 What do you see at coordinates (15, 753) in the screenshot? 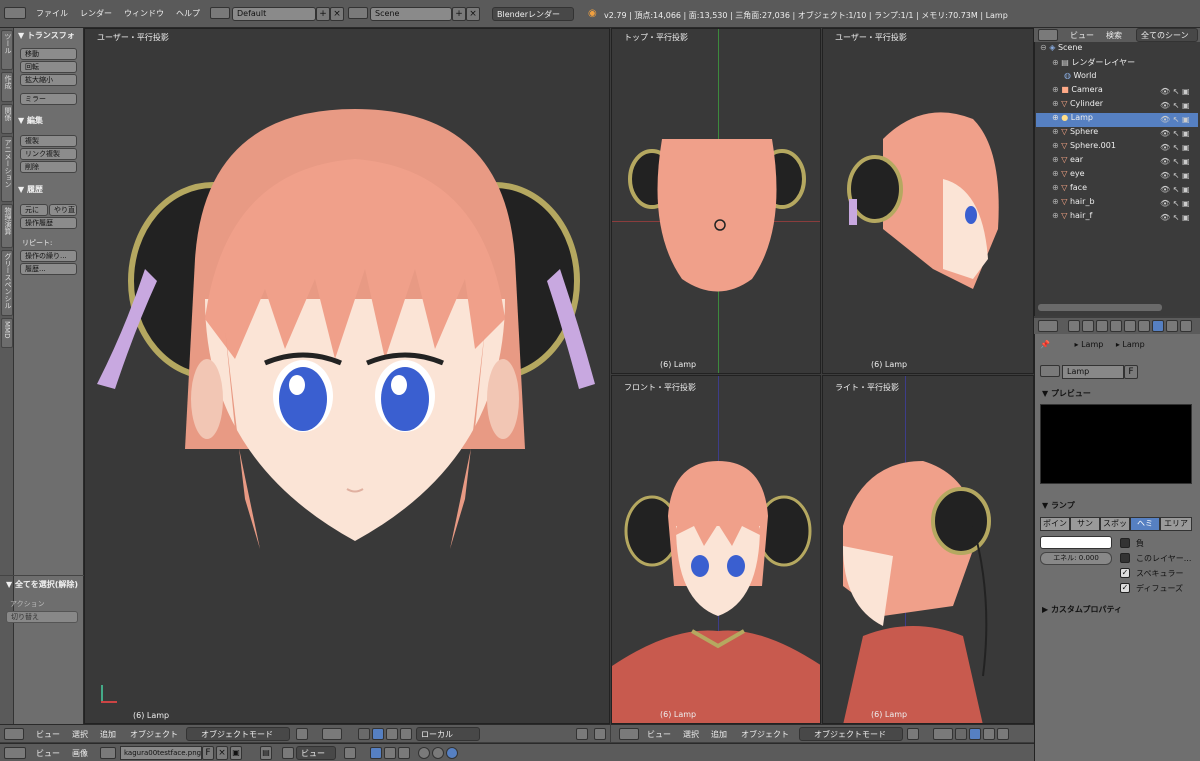
I see `image-editor-icon` at bounding box center [15, 753].